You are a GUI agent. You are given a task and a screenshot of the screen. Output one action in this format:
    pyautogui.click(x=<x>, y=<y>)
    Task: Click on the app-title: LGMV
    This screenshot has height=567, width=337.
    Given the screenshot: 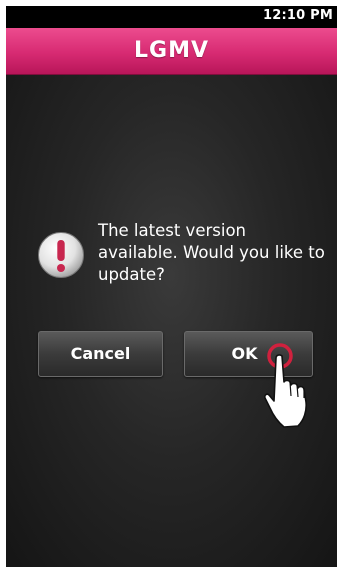 What is the action you would take?
    pyautogui.click(x=171, y=50)
    